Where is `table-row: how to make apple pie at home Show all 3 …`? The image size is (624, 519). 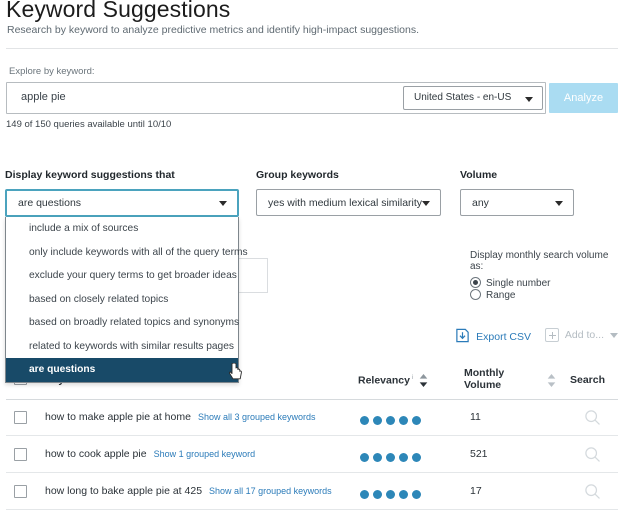
table-row: how to make apple pie at home Show all 3 … is located at coordinates (312, 417).